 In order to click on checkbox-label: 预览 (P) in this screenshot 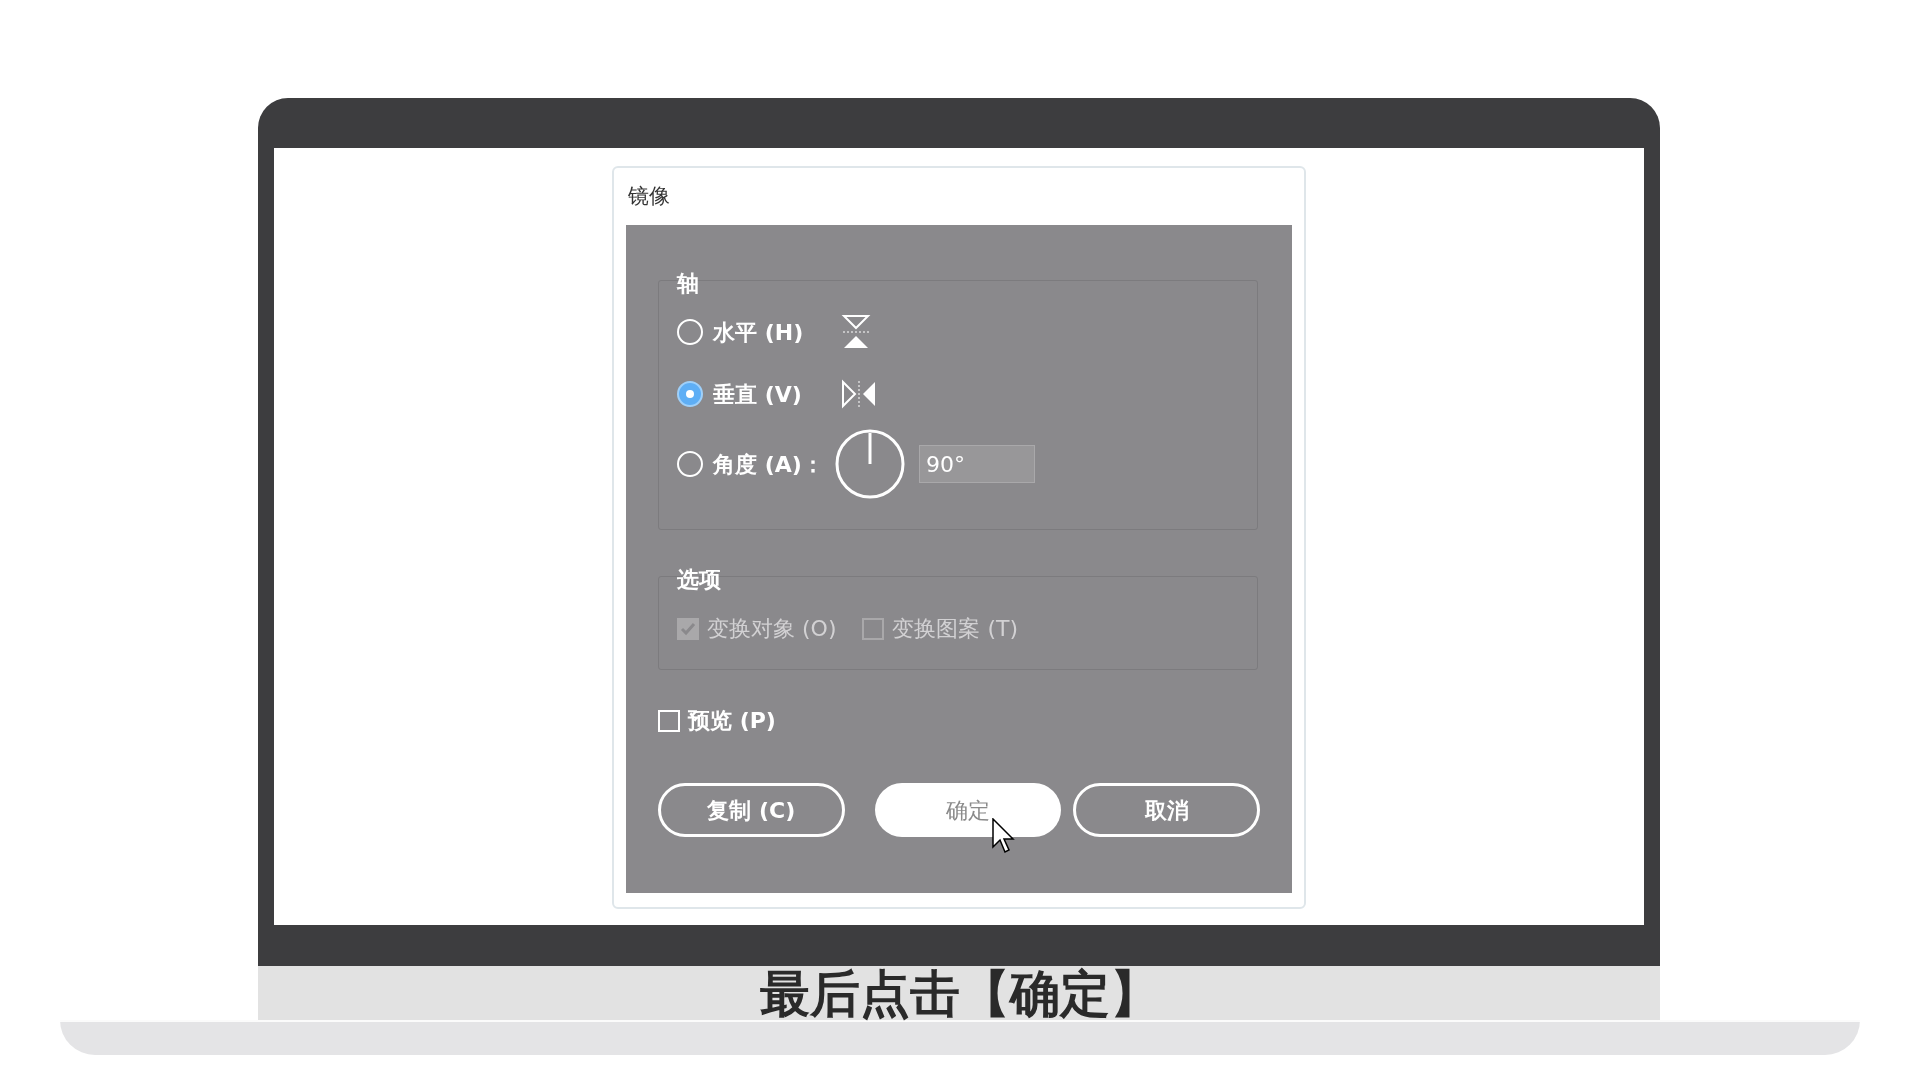, I will do `click(732, 721)`.